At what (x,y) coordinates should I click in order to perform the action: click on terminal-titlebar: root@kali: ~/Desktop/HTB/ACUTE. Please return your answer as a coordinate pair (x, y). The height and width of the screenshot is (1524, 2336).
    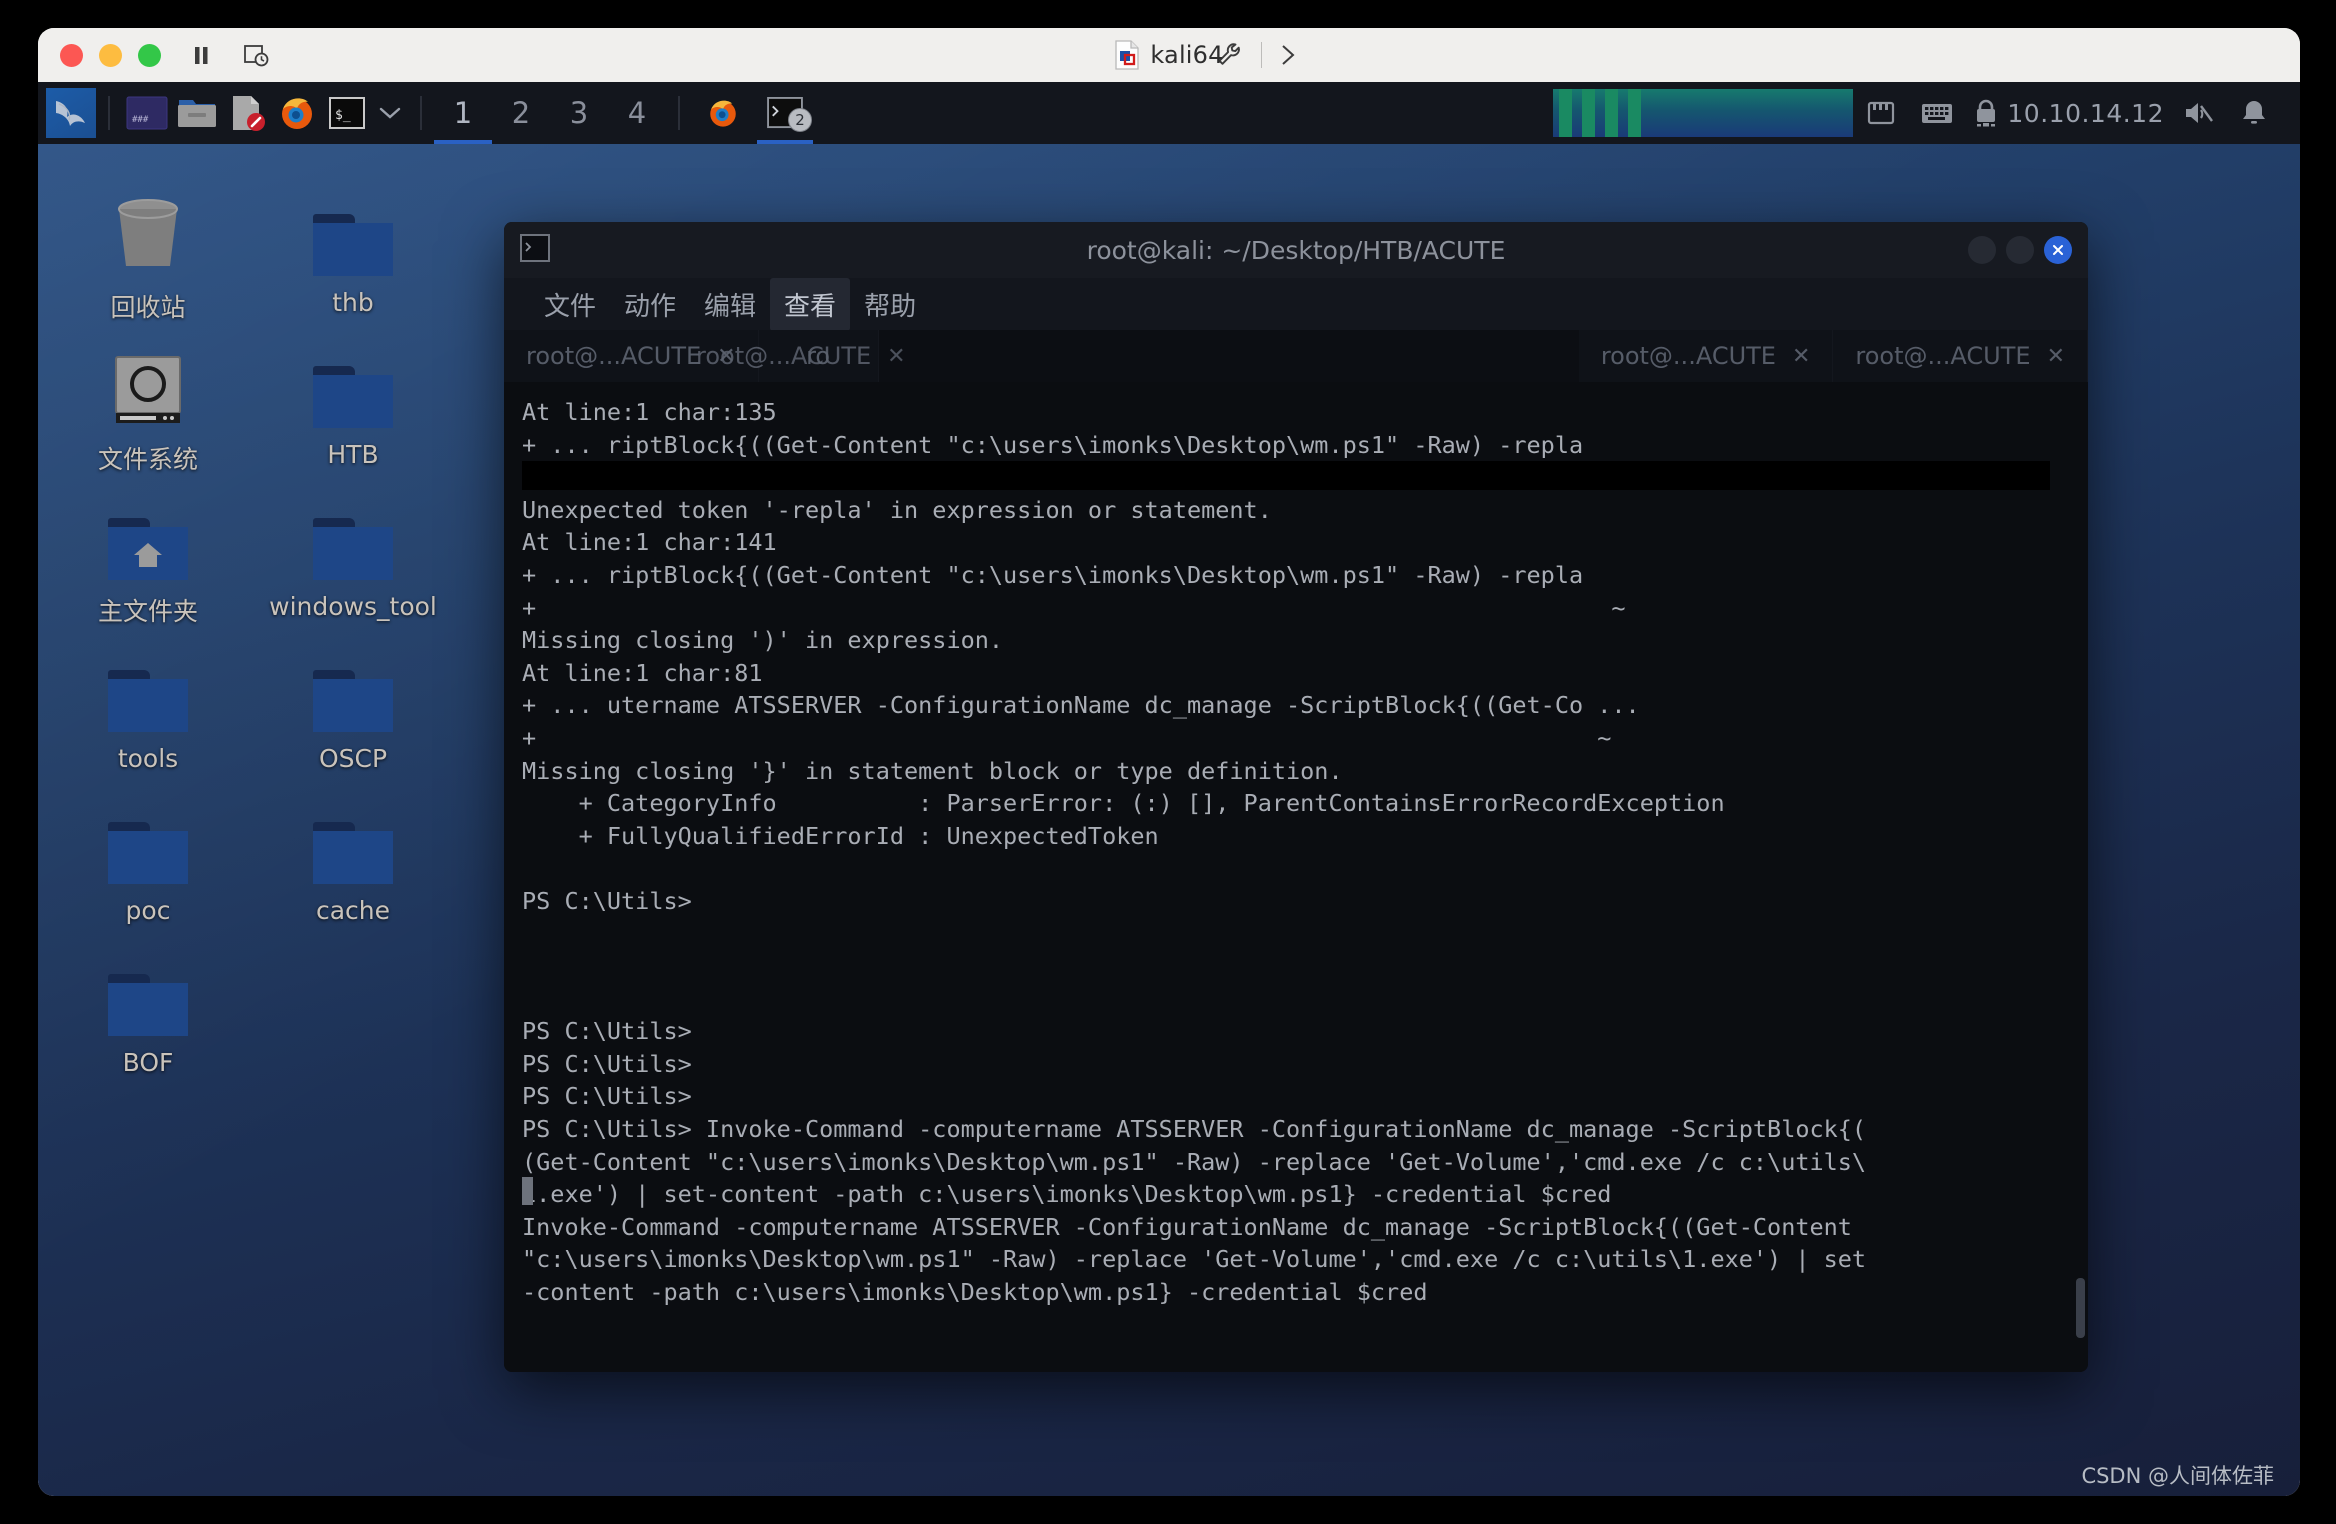
    Looking at the image, I should click on (1296, 250).